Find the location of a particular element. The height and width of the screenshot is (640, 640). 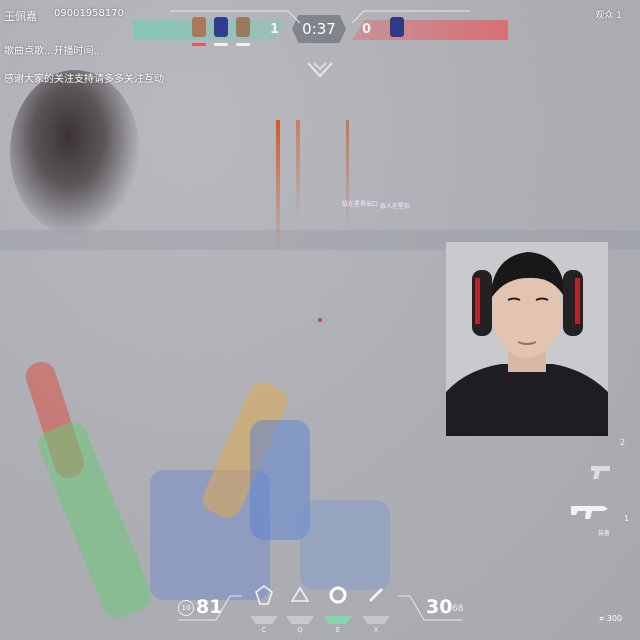

room-id: 09001958170 is located at coordinates (89, 13).